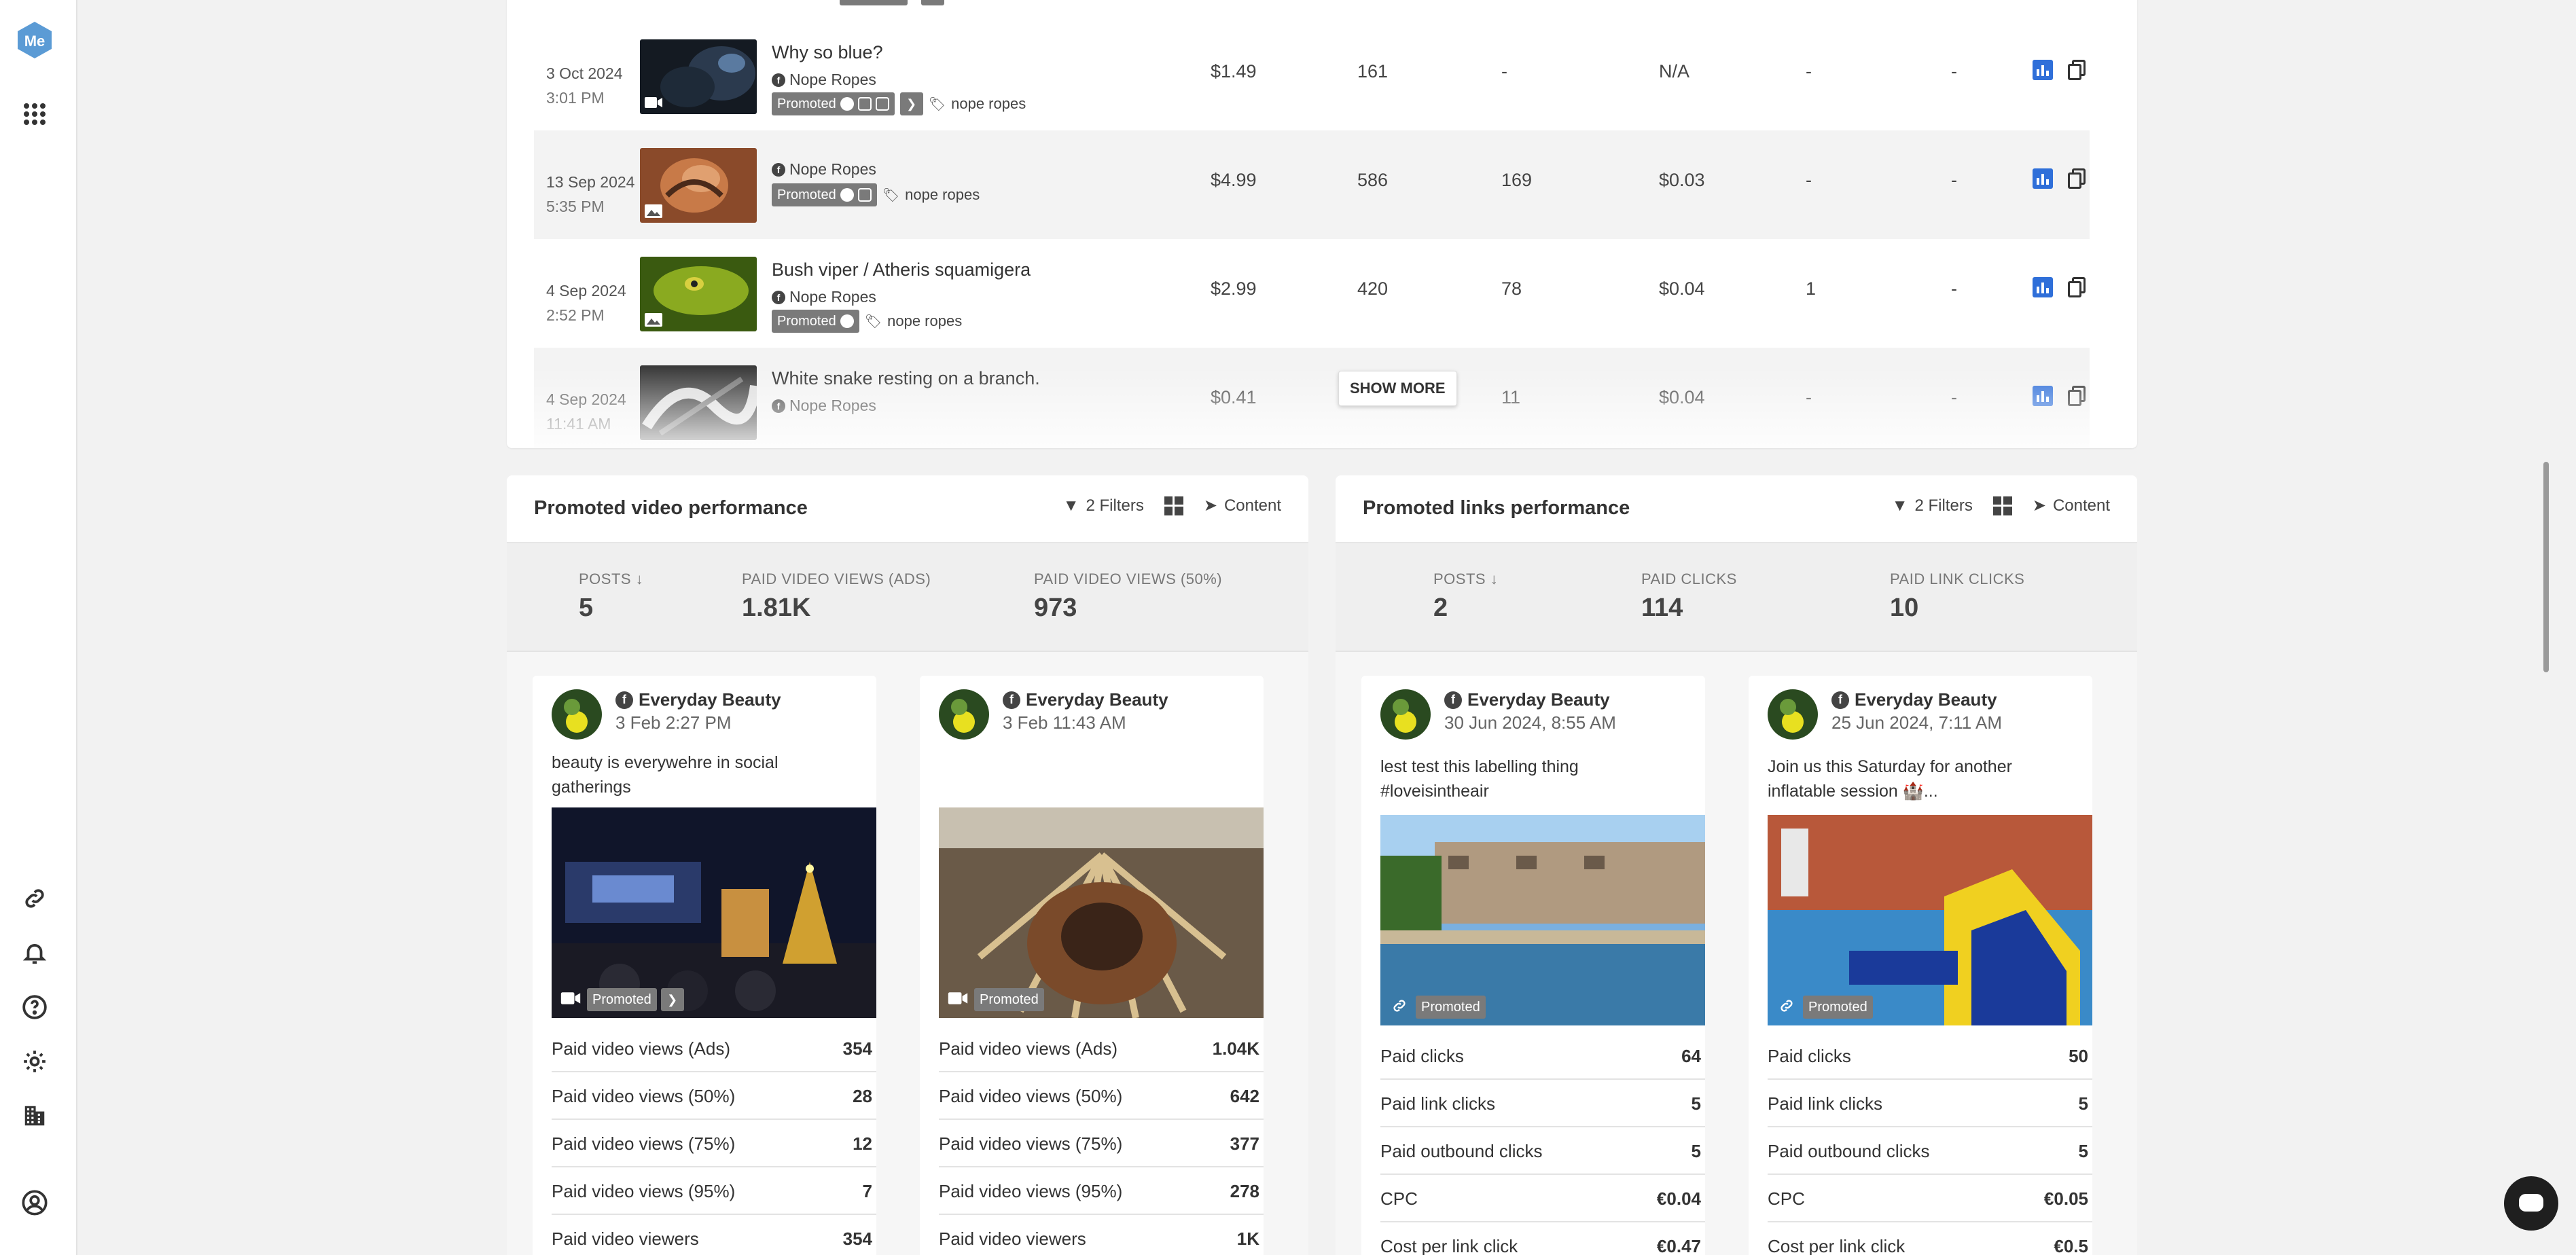 The width and height of the screenshot is (2576, 1255). What do you see at coordinates (1930, 1198) in the screenshot?
I see `stat-row: CPC €0.05` at bounding box center [1930, 1198].